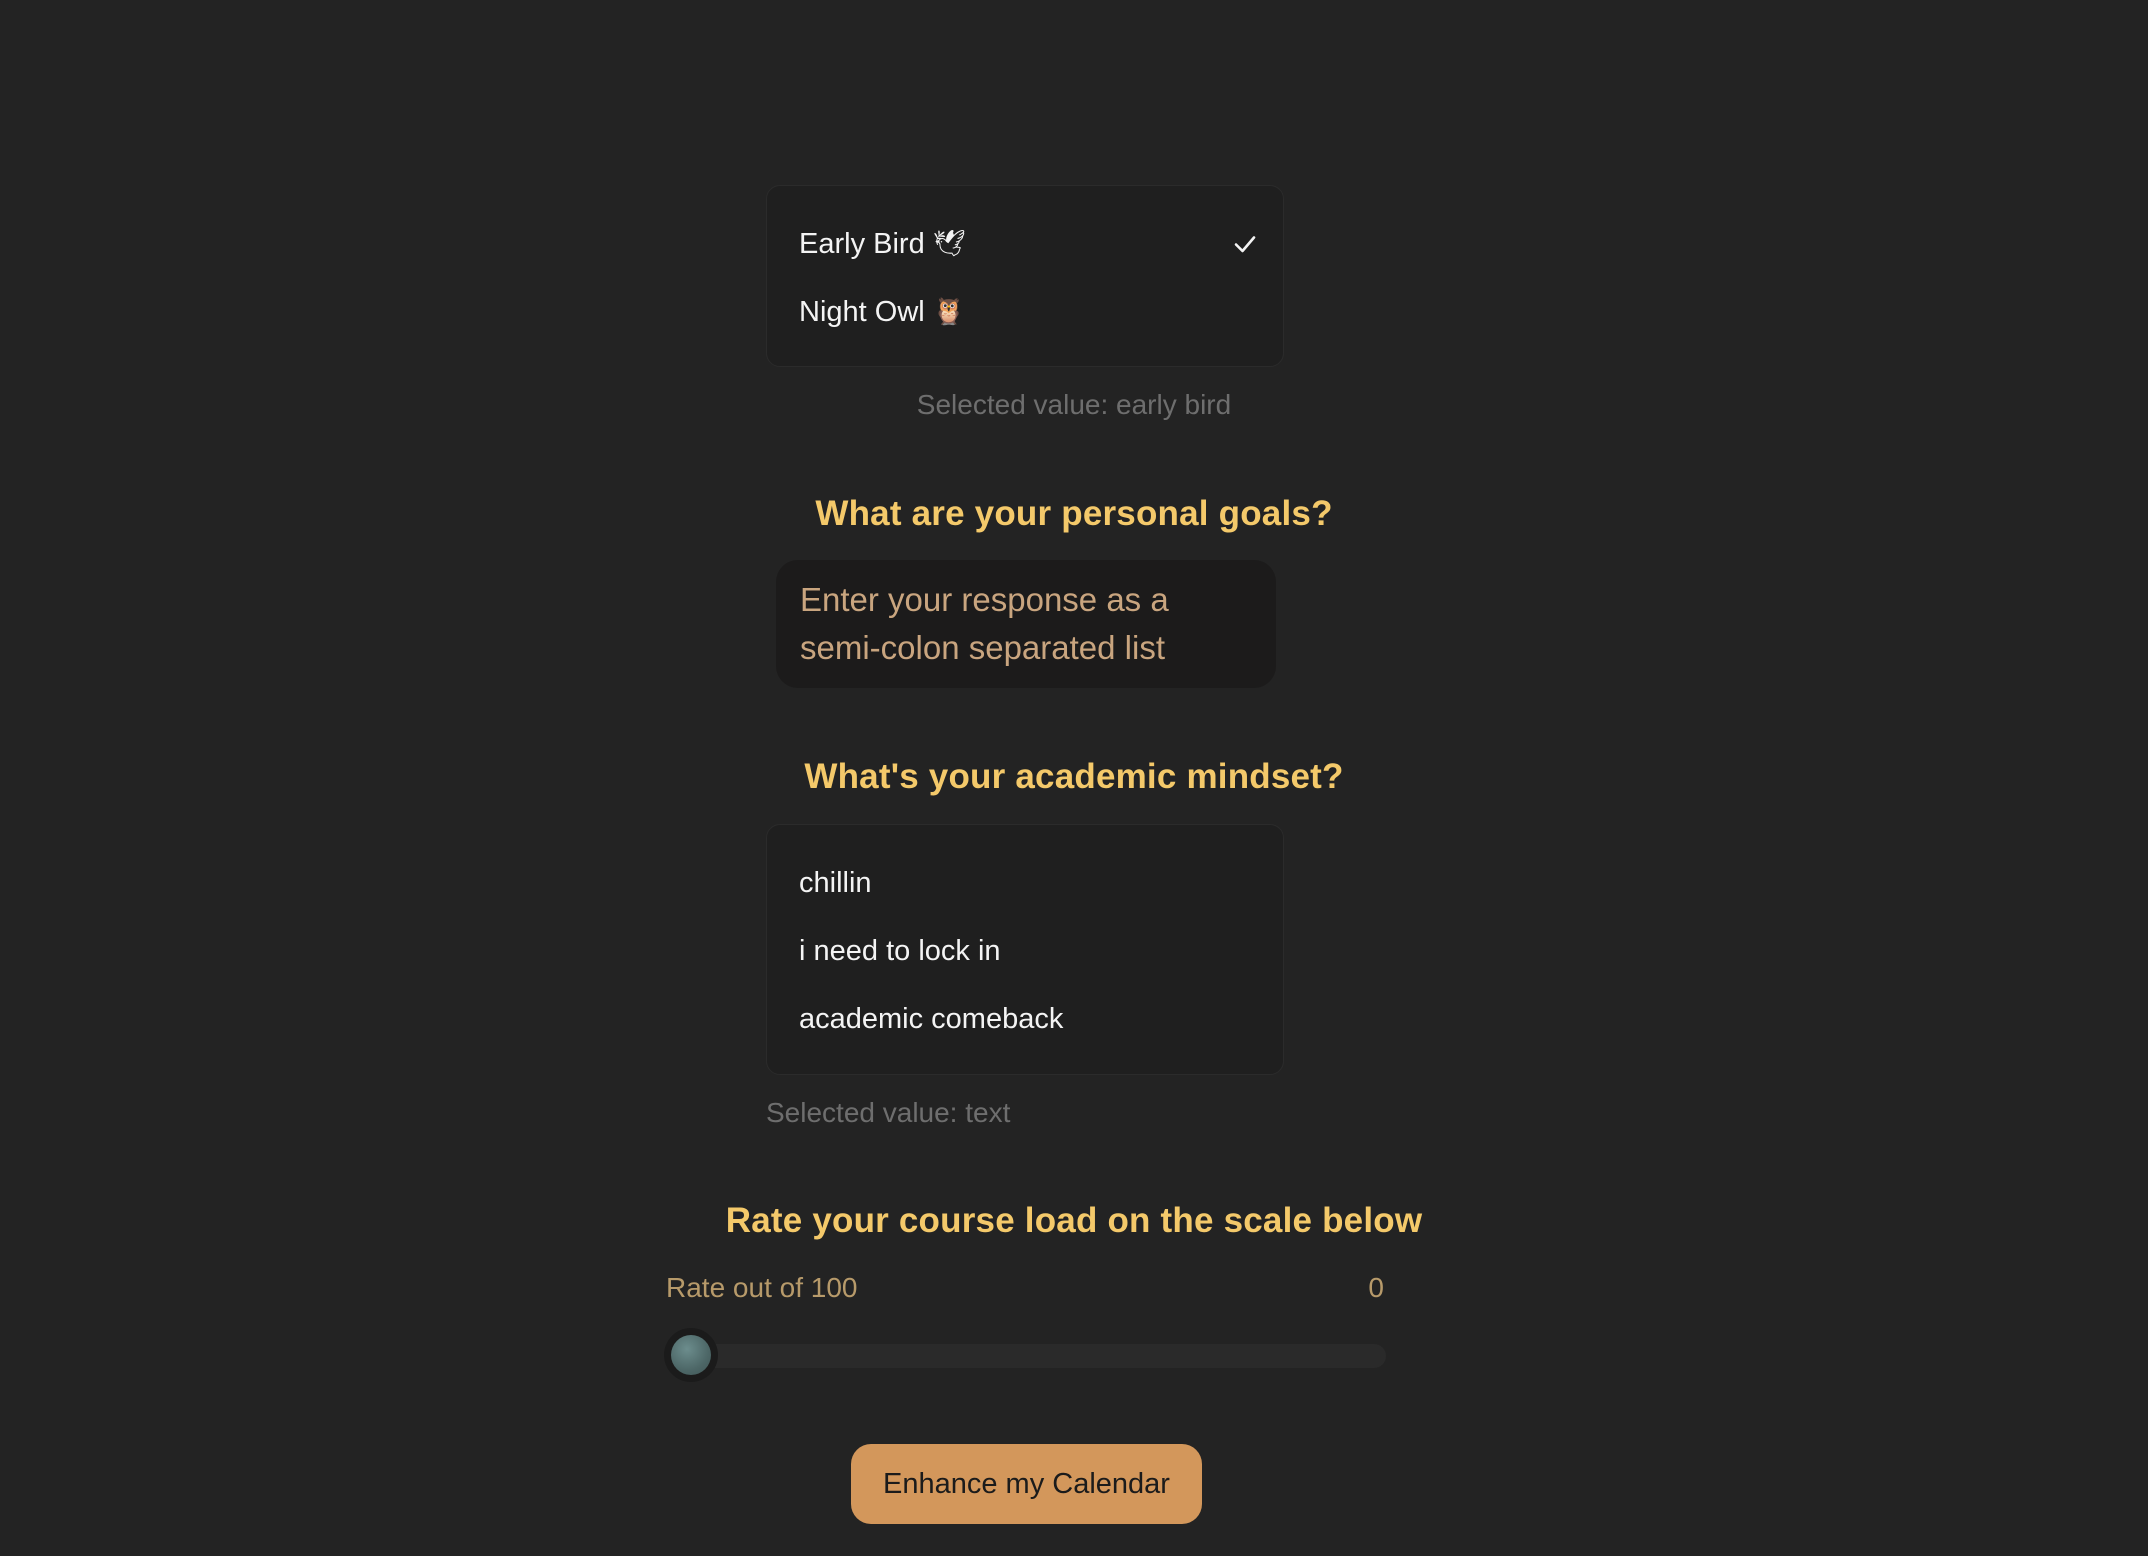 The height and width of the screenshot is (1556, 2148). What do you see at coordinates (949, 312) in the screenshot?
I see `owl-icon: 🦉` at bounding box center [949, 312].